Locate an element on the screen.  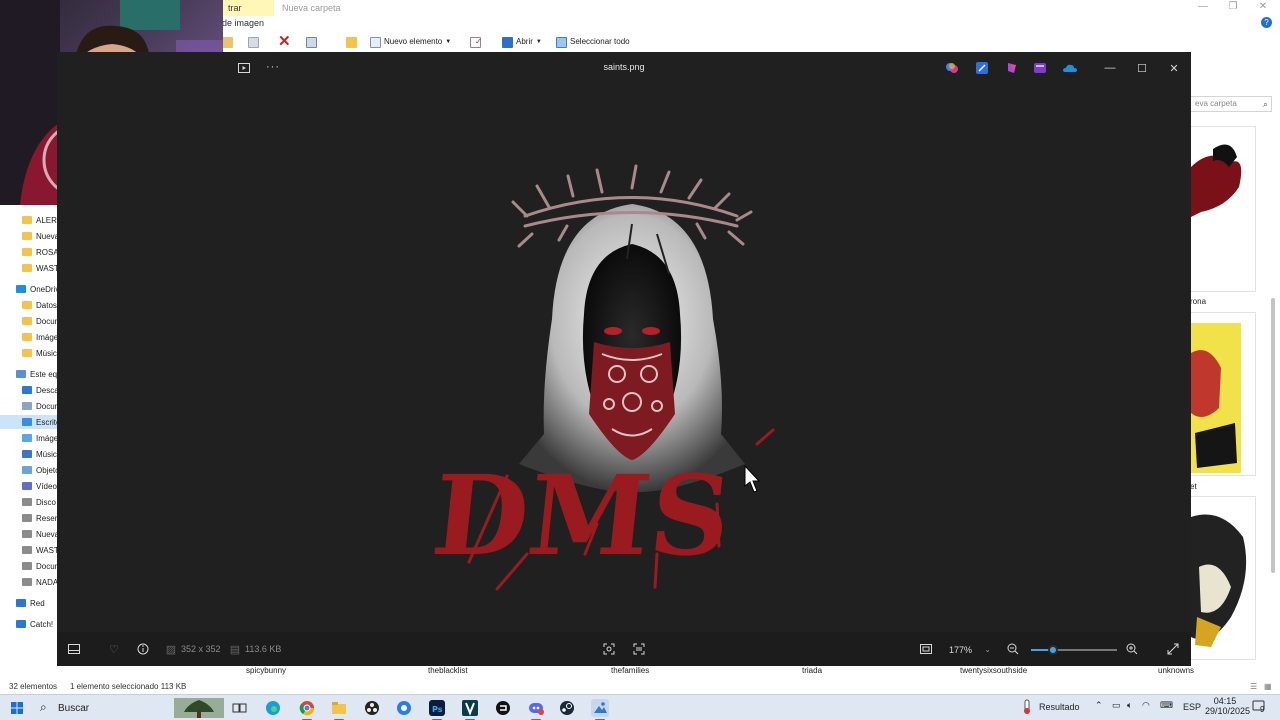
vertical-scrollbar is located at coordinates (1273, 384).